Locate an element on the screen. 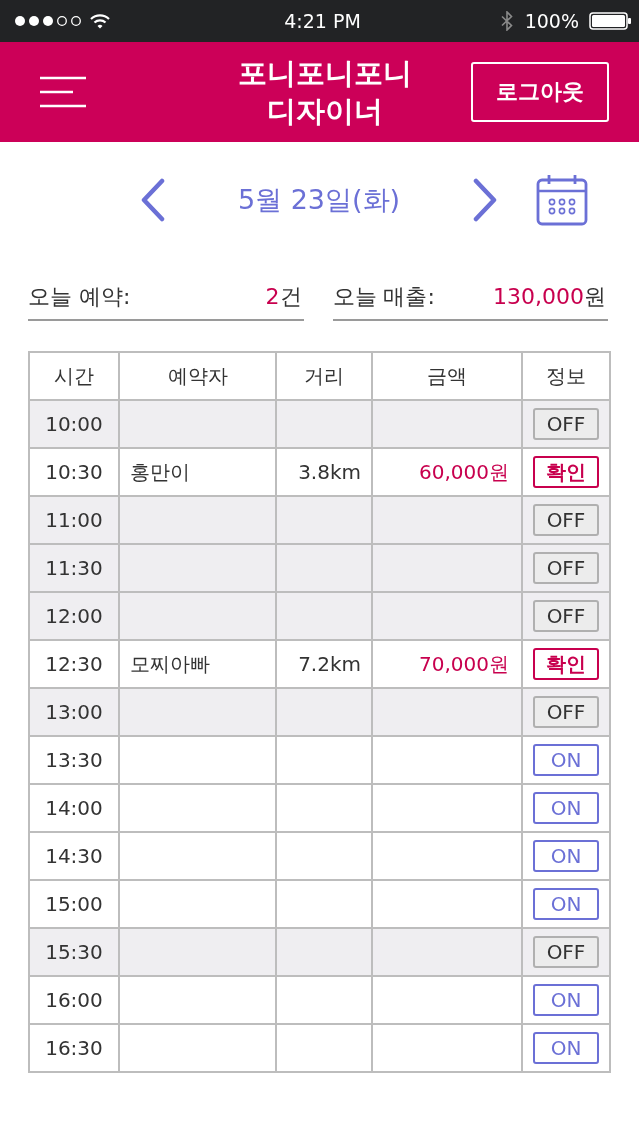 This screenshot has height=1136, width=639. table-cell: 10:00 is located at coordinates (74, 424).